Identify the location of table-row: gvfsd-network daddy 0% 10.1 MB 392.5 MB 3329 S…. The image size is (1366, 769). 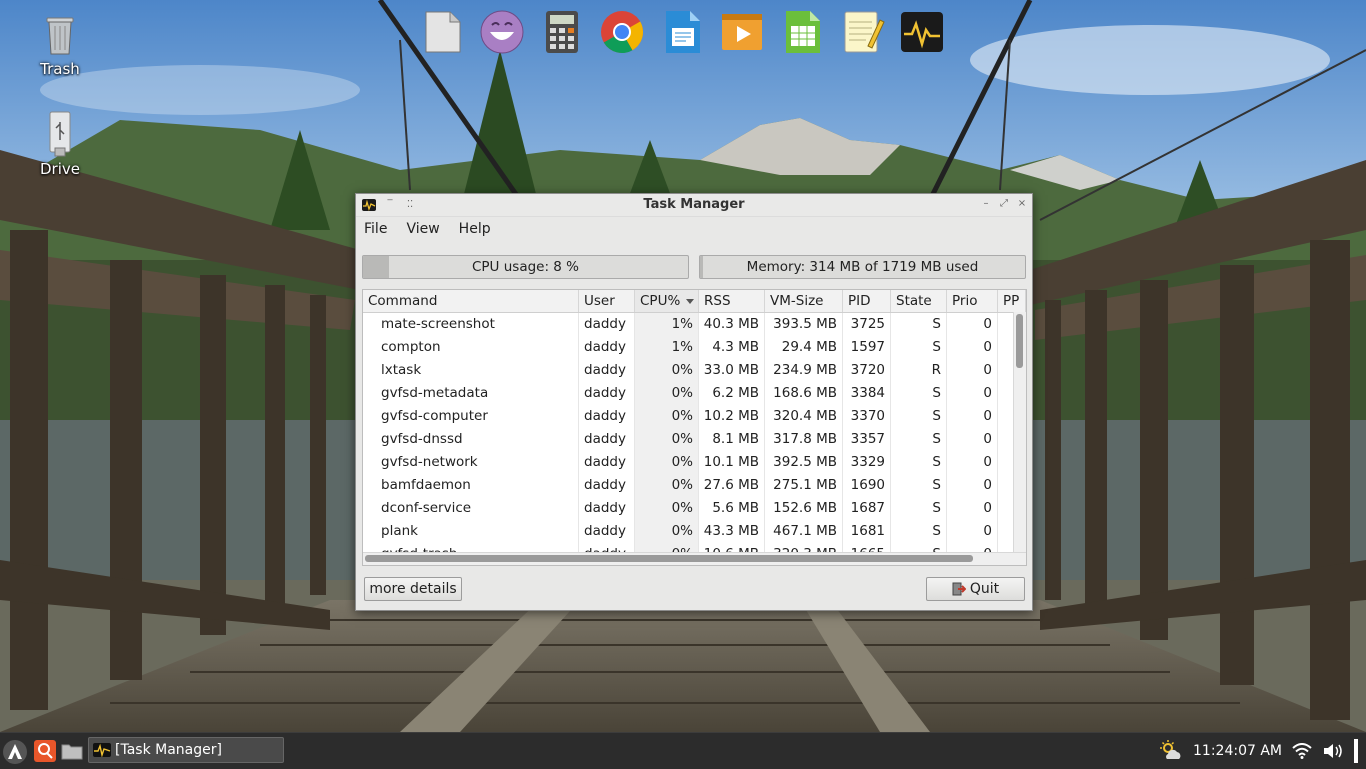
(694, 462).